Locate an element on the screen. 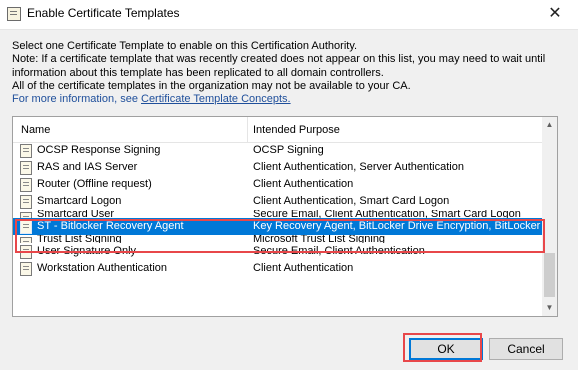 The image size is (578, 370). template-name: RAS and IAS Server is located at coordinates (87, 167).